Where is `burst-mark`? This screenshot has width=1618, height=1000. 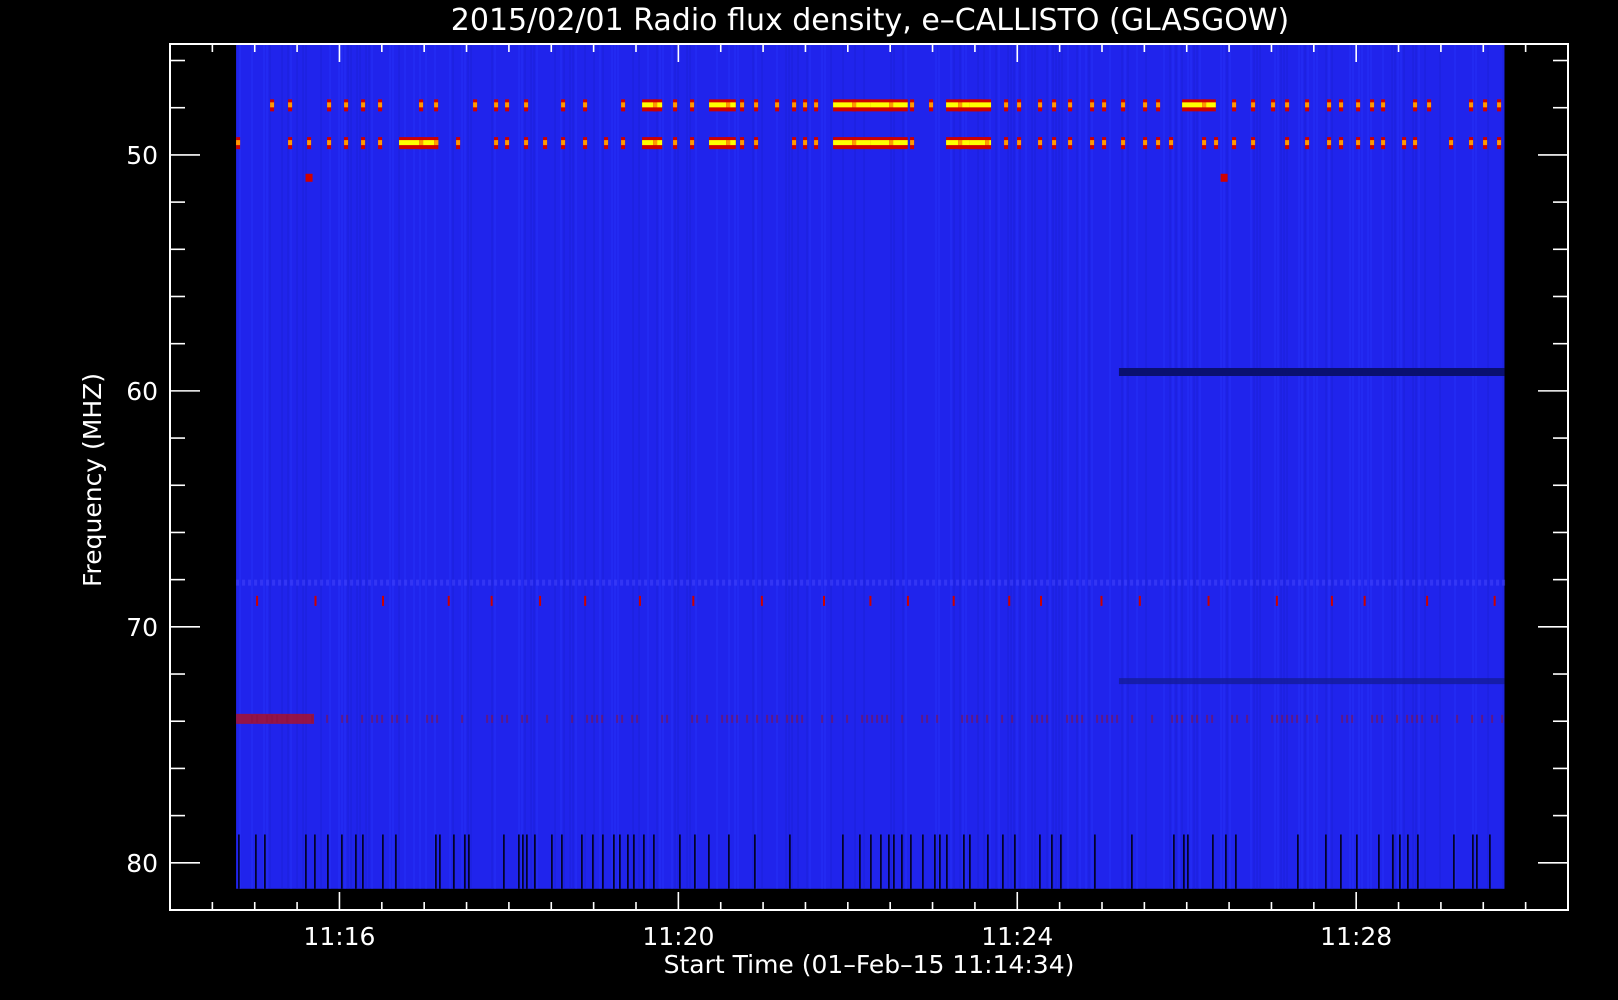
burst-mark is located at coordinates (309, 177).